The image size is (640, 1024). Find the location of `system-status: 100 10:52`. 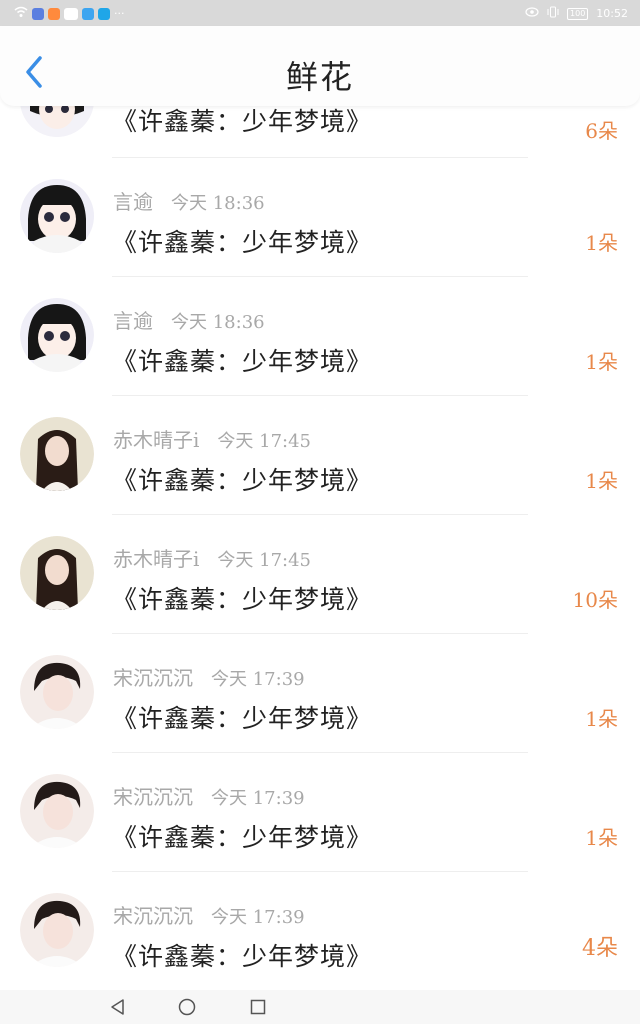

system-status: 100 10:52 is located at coordinates (576, 13).